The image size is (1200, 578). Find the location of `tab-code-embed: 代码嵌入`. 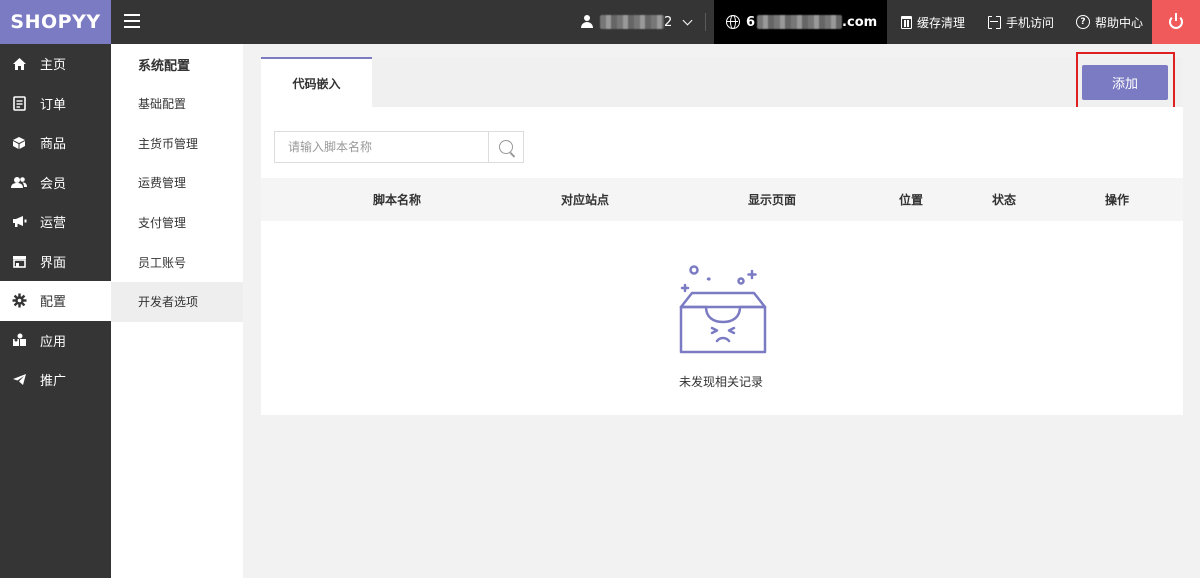

tab-code-embed: 代码嵌入 is located at coordinates (316, 82).